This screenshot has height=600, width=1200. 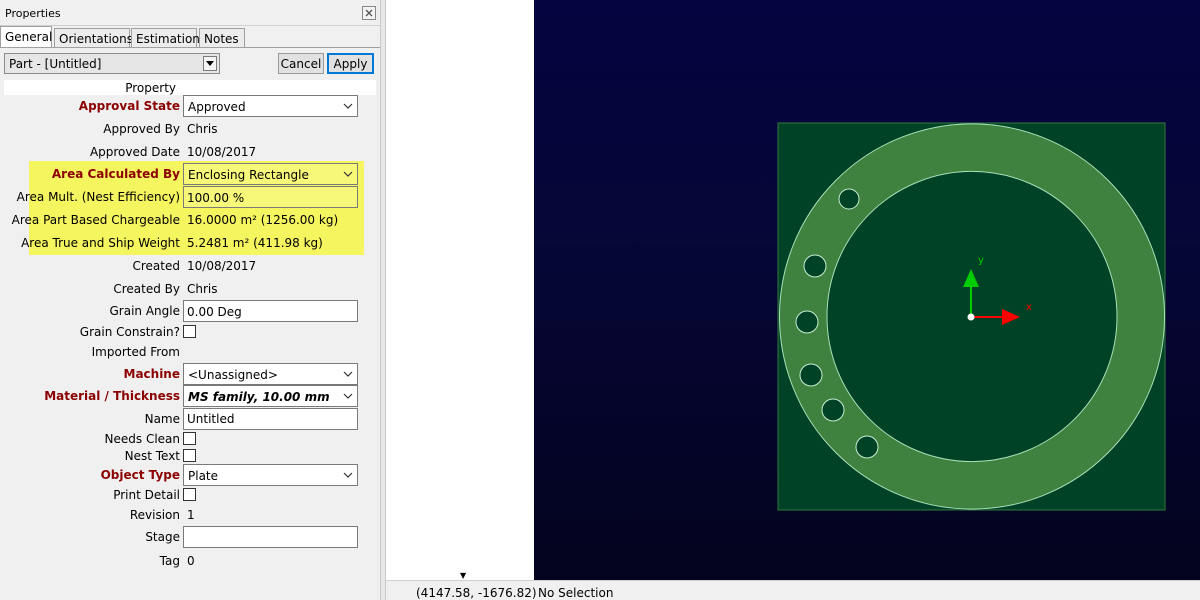 What do you see at coordinates (270, 106) in the screenshot?
I see `approval-state-select: Approved` at bounding box center [270, 106].